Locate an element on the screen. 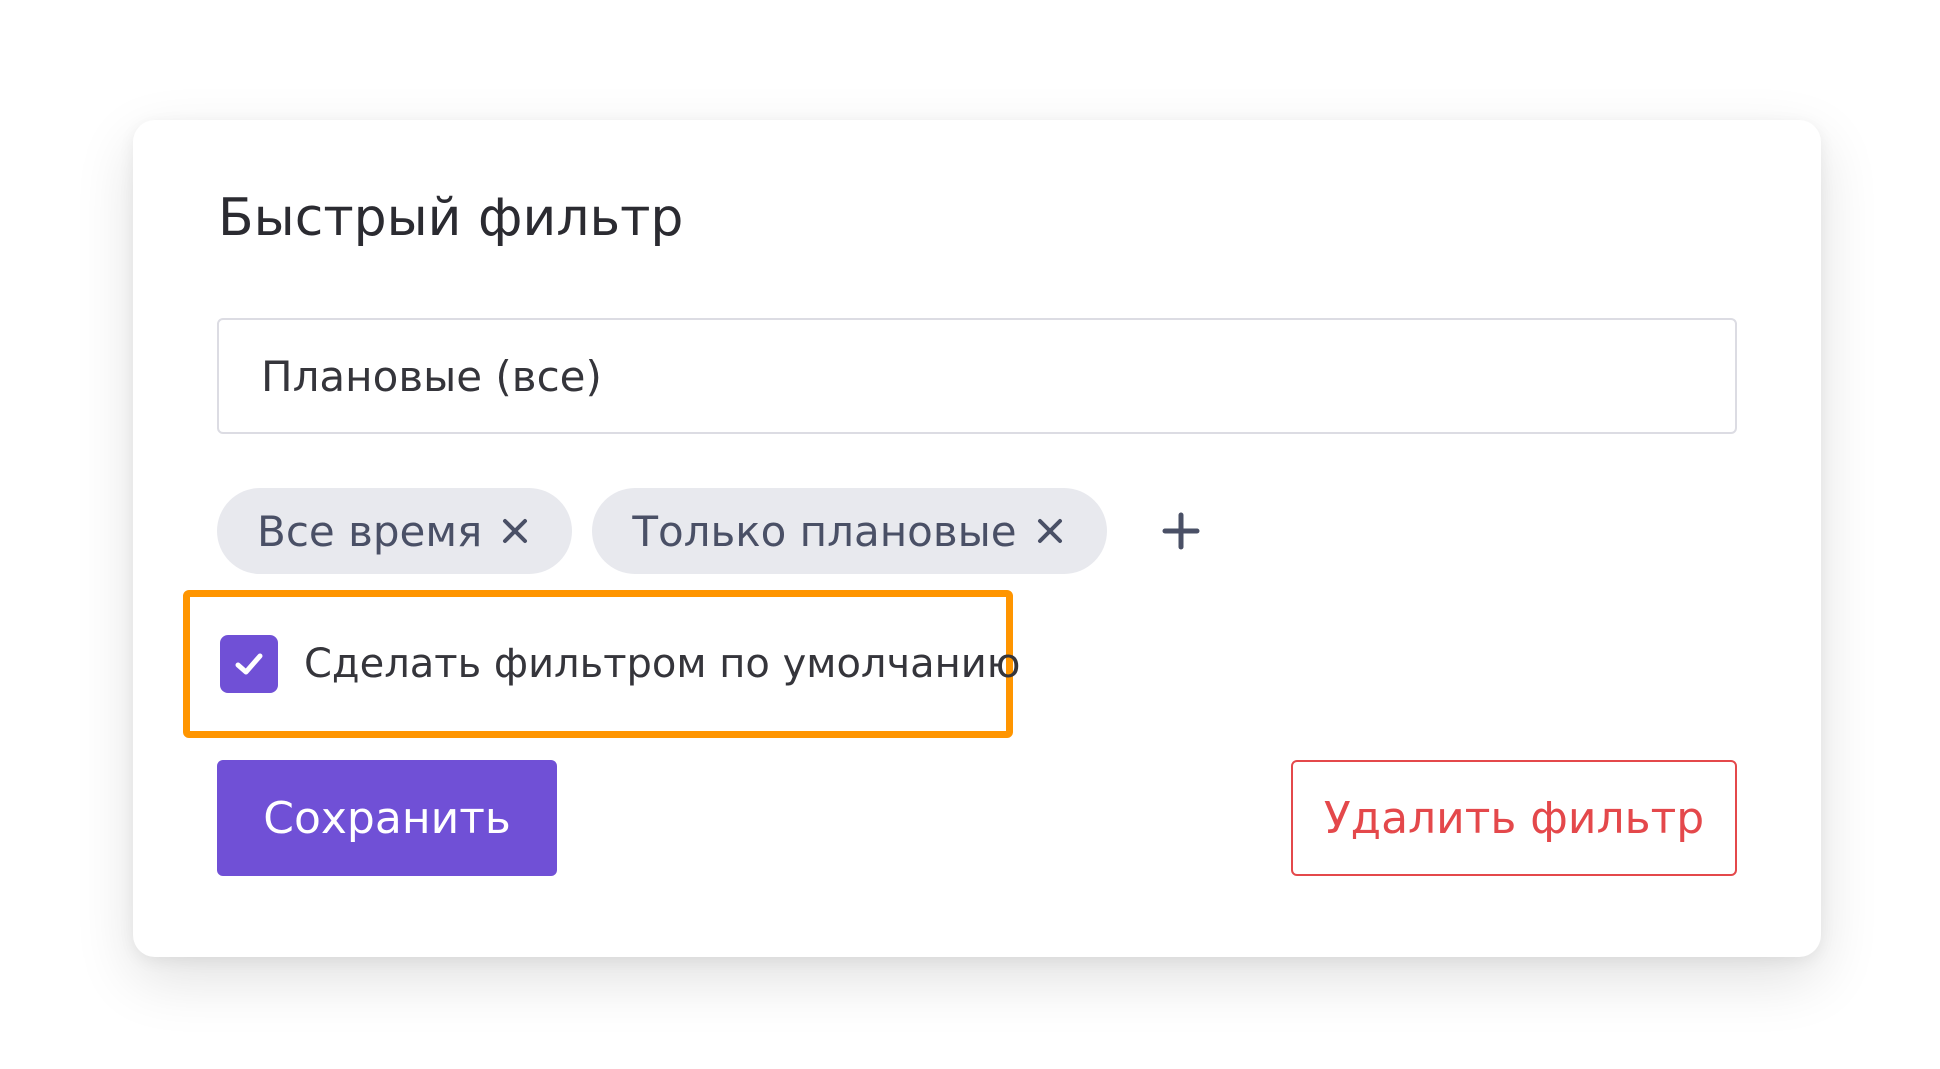 Image resolution: width=1940 pixels, height=1069 pixels. dialog-title: Быстрый фильтр is located at coordinates (451, 218).